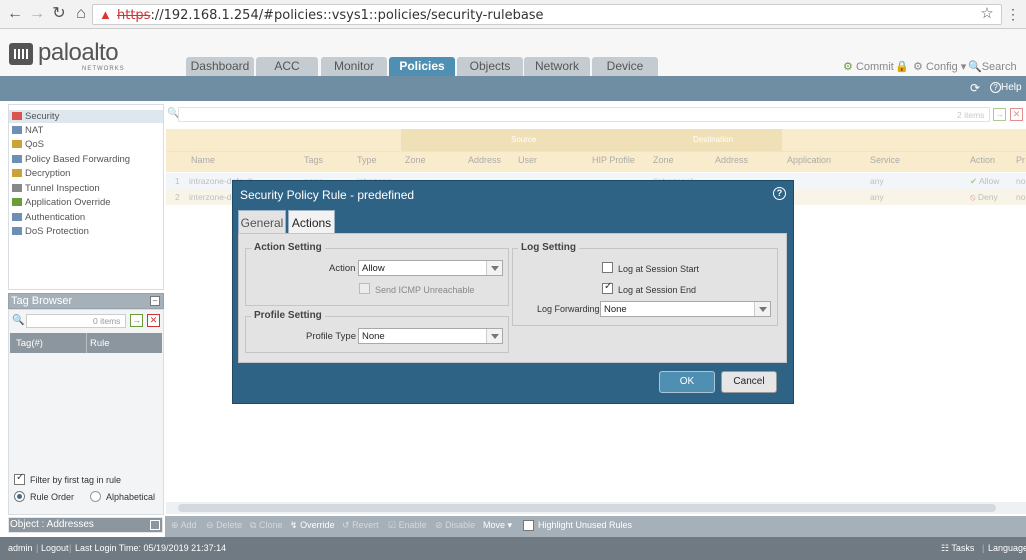 The height and width of the screenshot is (560, 1026). What do you see at coordinates (68, 202) in the screenshot?
I see `sidebar-label: Application Override` at bounding box center [68, 202].